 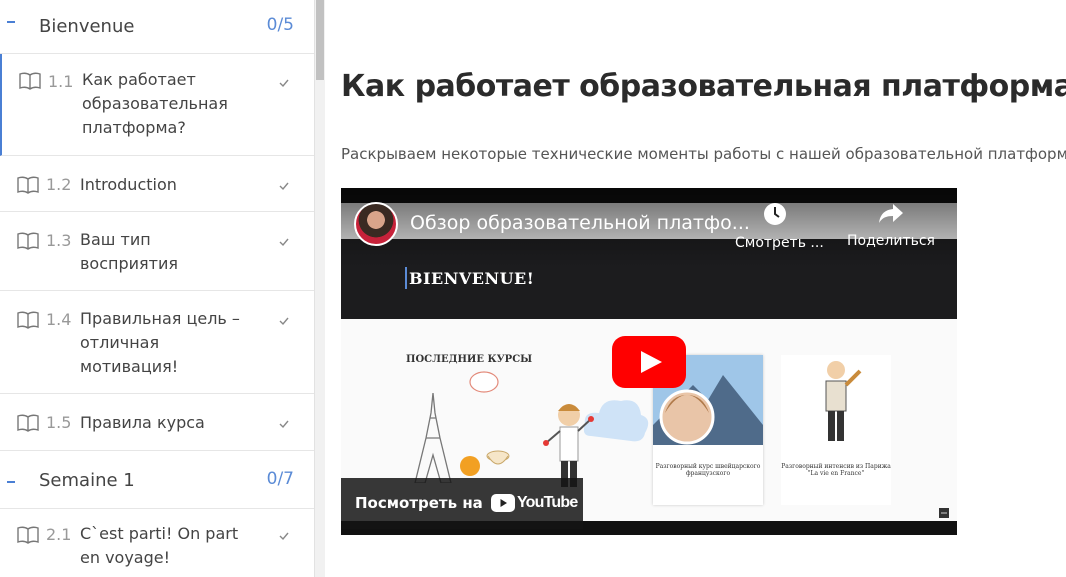 I want to click on lesson-number: 1.1, so click(x=61, y=81).